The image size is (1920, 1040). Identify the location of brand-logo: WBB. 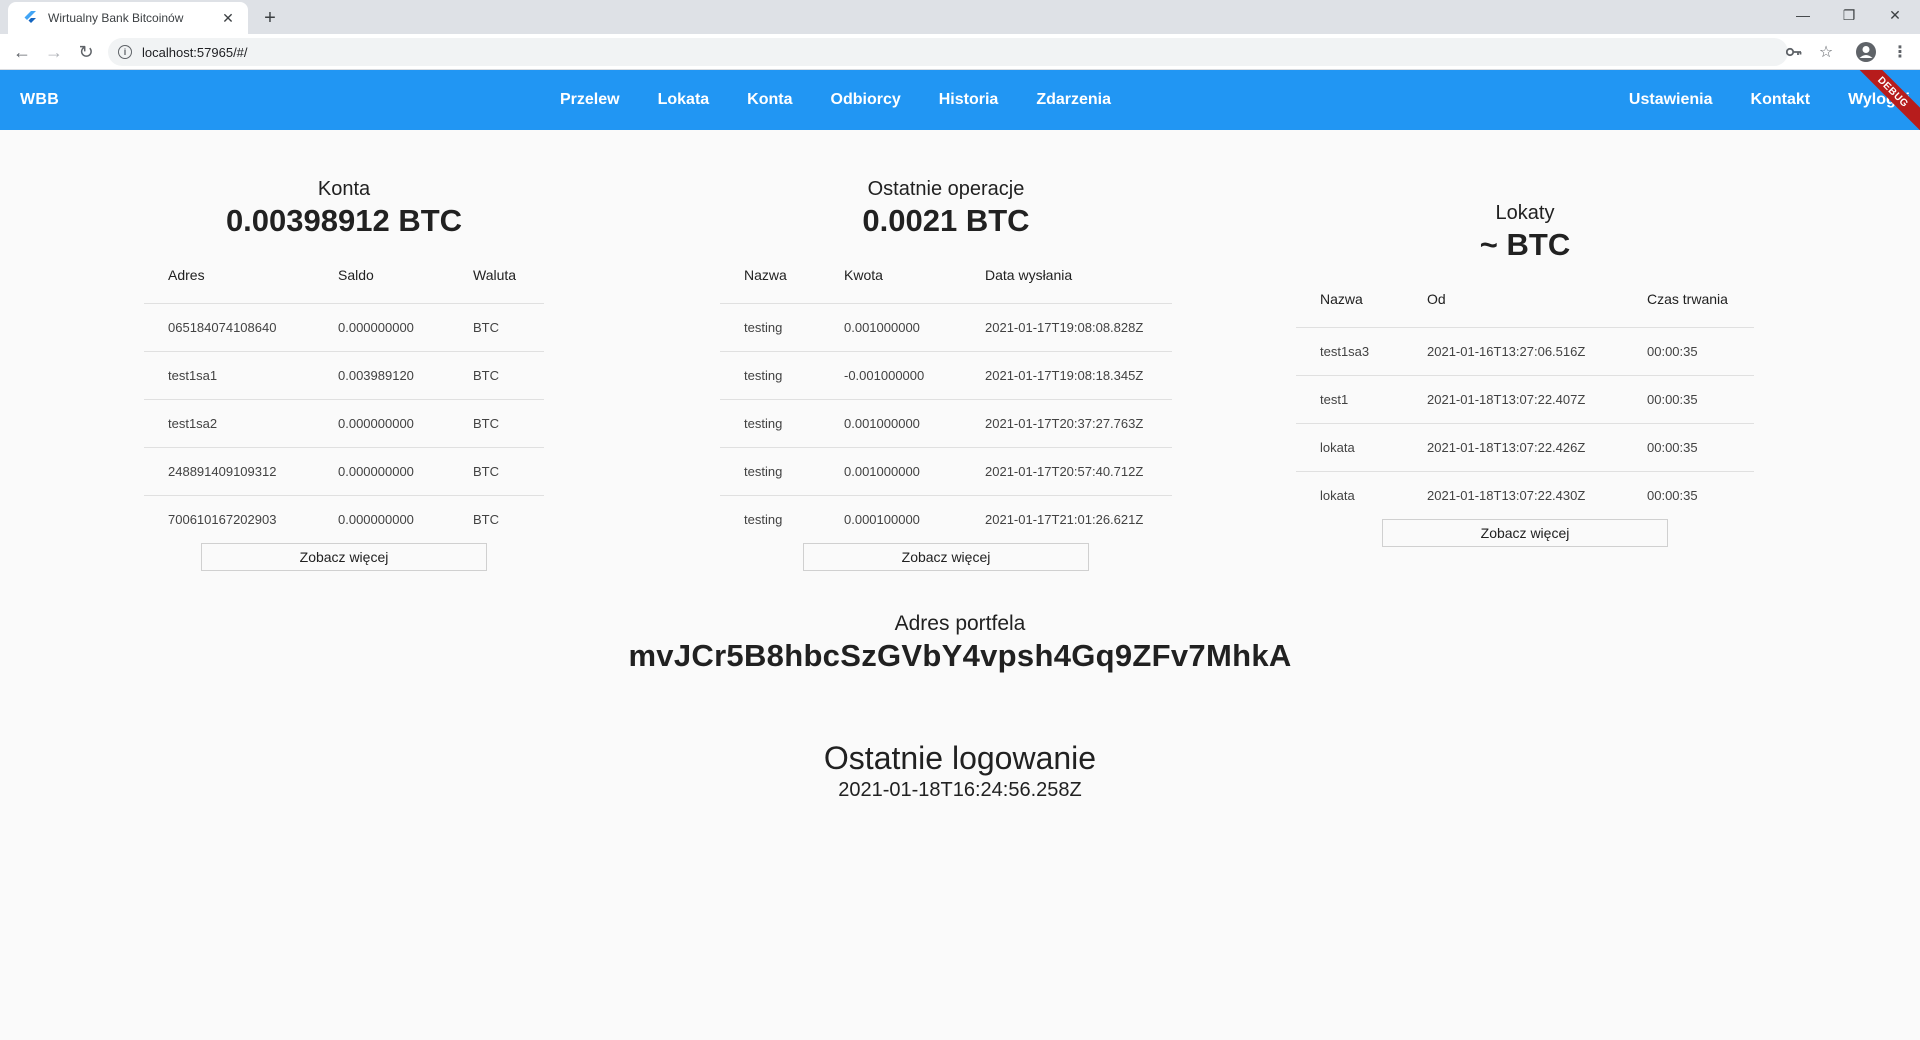
(39, 100).